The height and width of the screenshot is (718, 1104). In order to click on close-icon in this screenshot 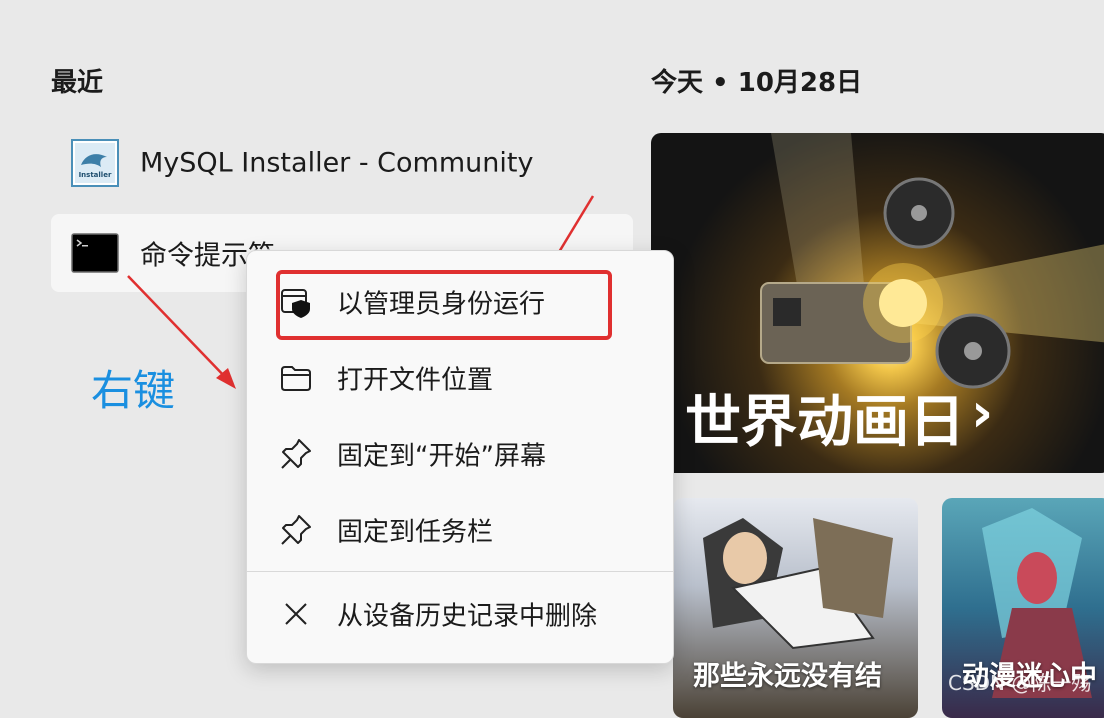, I will do `click(296, 614)`.